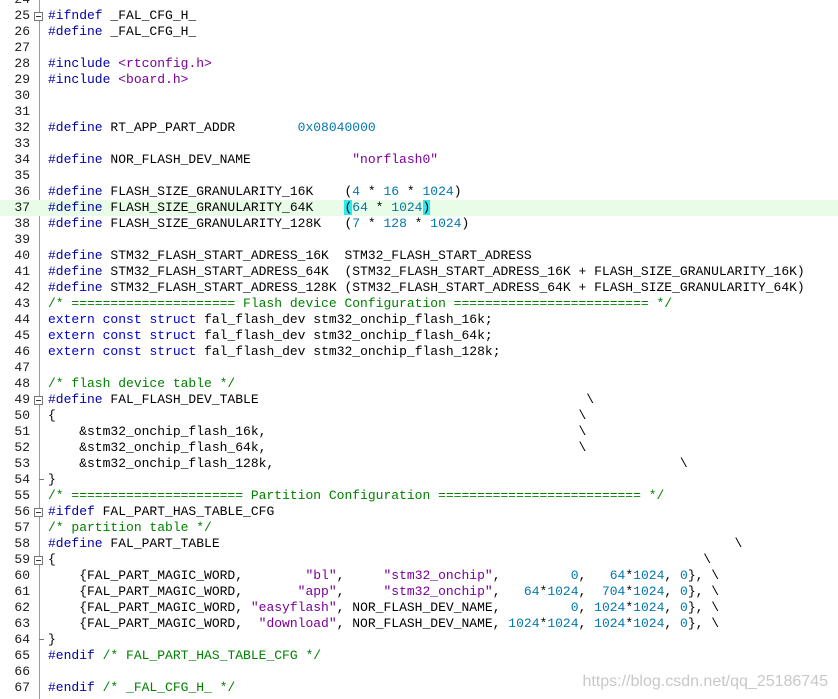 This screenshot has height=699, width=838. I want to click on code-text: #define _FAL_CFG_H_, so click(122, 32).